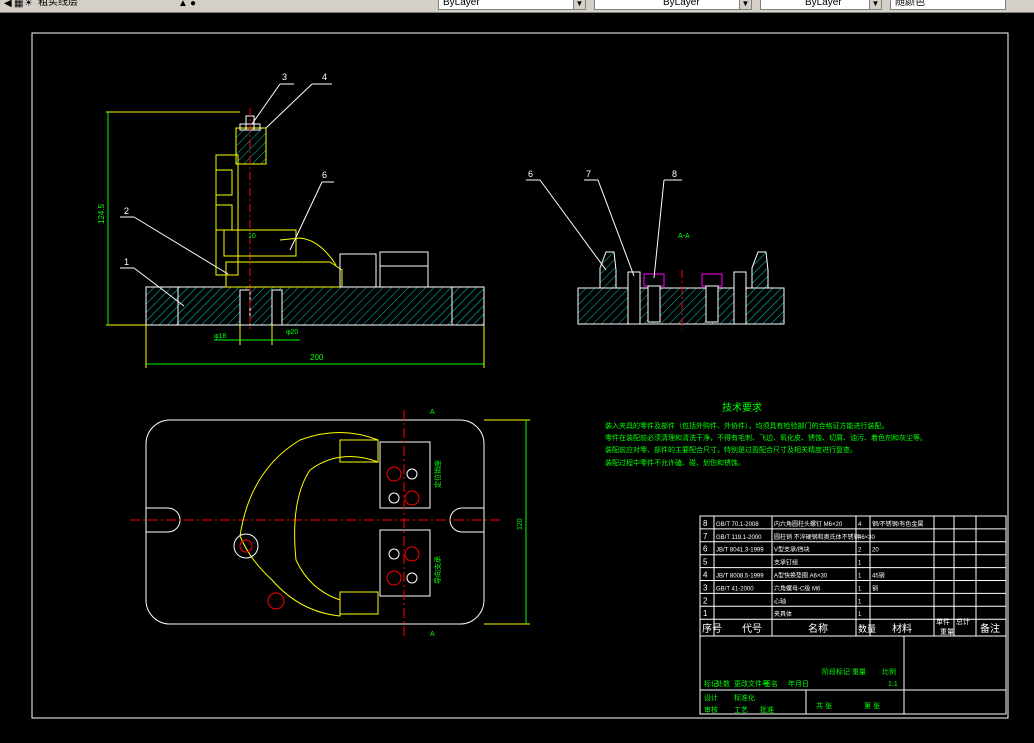 Image resolution: width=1034 pixels, height=743 pixels. What do you see at coordinates (818, 628) in the screenshot?
I see `bom-header-name: 名称` at bounding box center [818, 628].